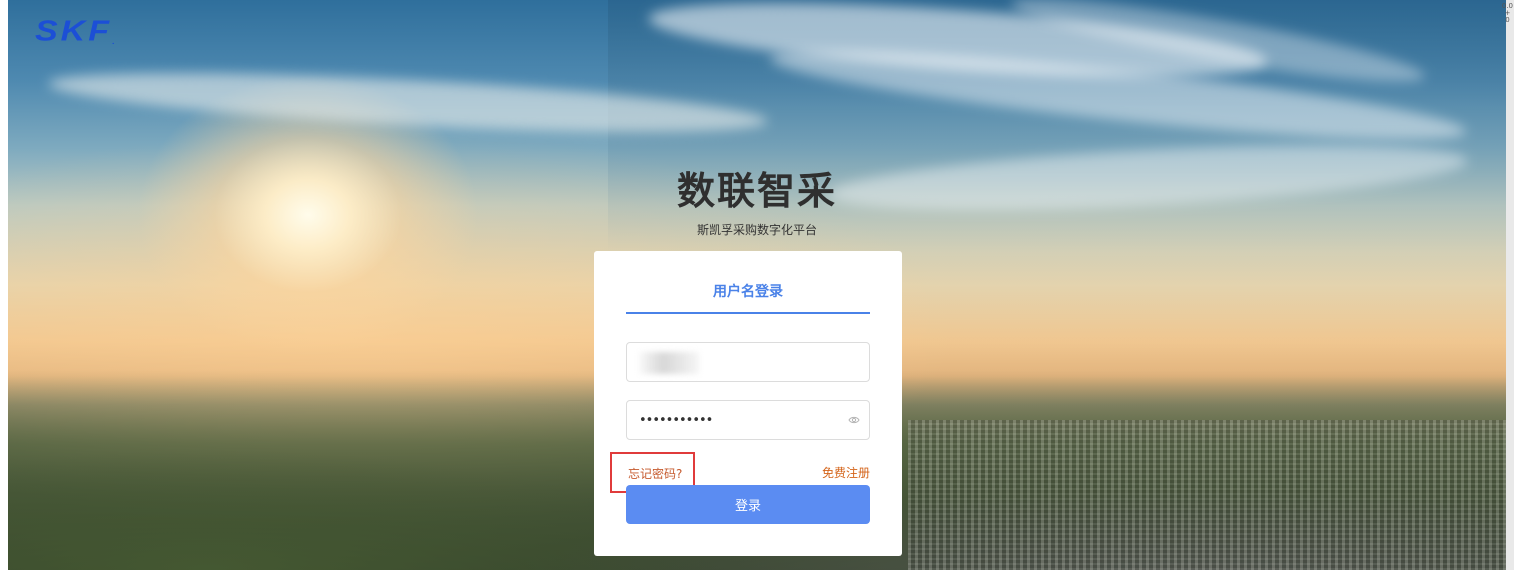  Describe the element at coordinates (748, 297) in the screenshot. I see `tab-username-login: 用户名登录` at that location.